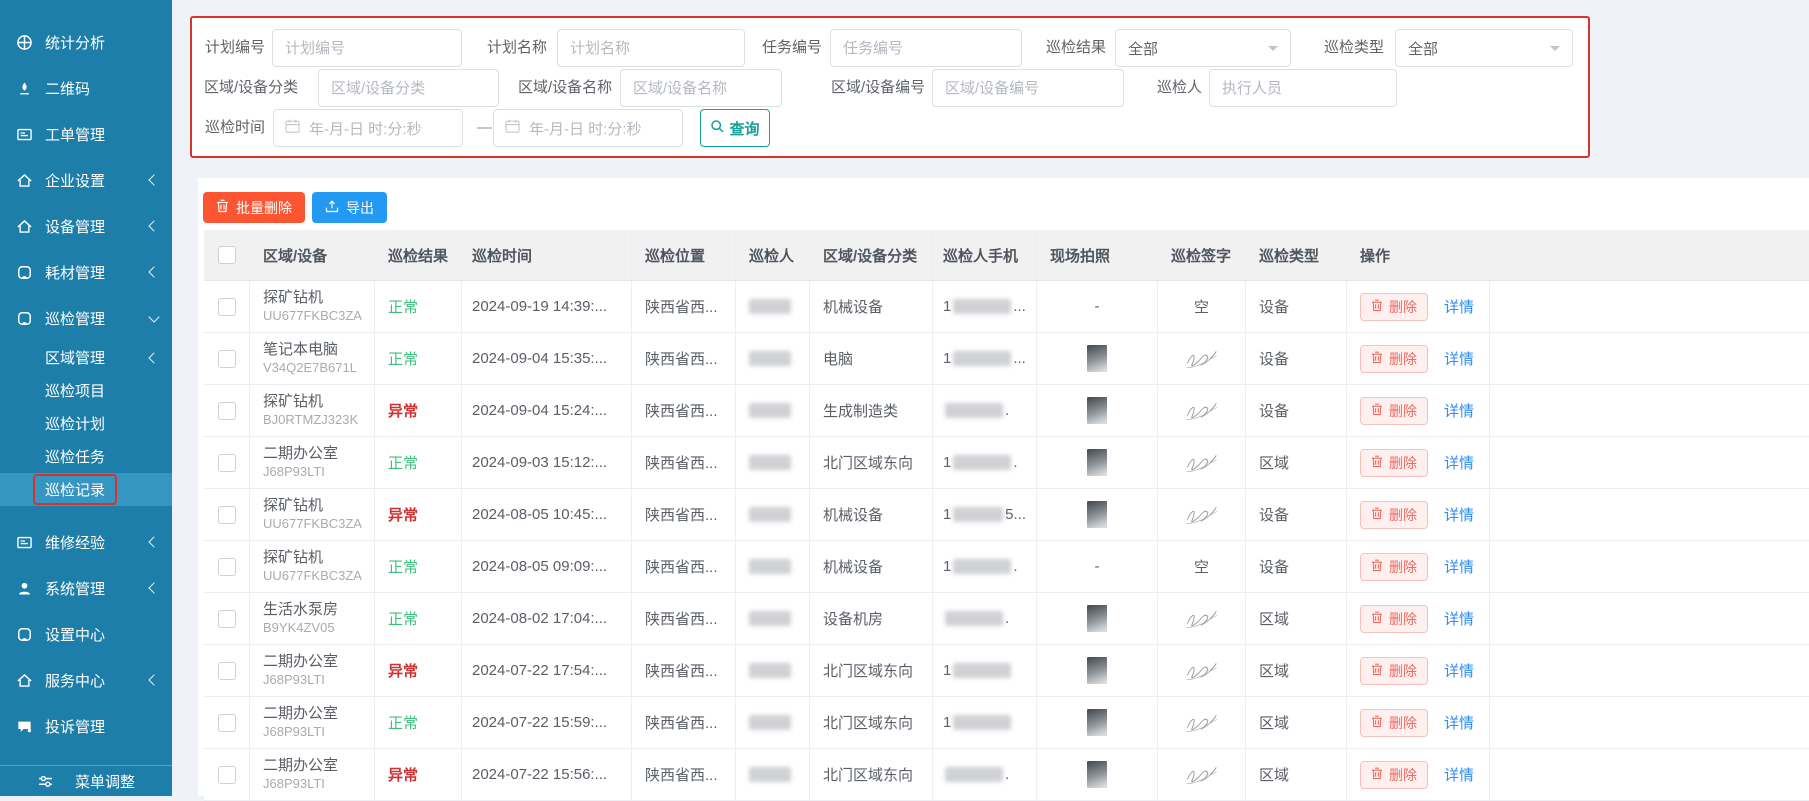 The width and height of the screenshot is (1809, 801). I want to click on sidebar-item-device-management: 设备管理, so click(86, 226).